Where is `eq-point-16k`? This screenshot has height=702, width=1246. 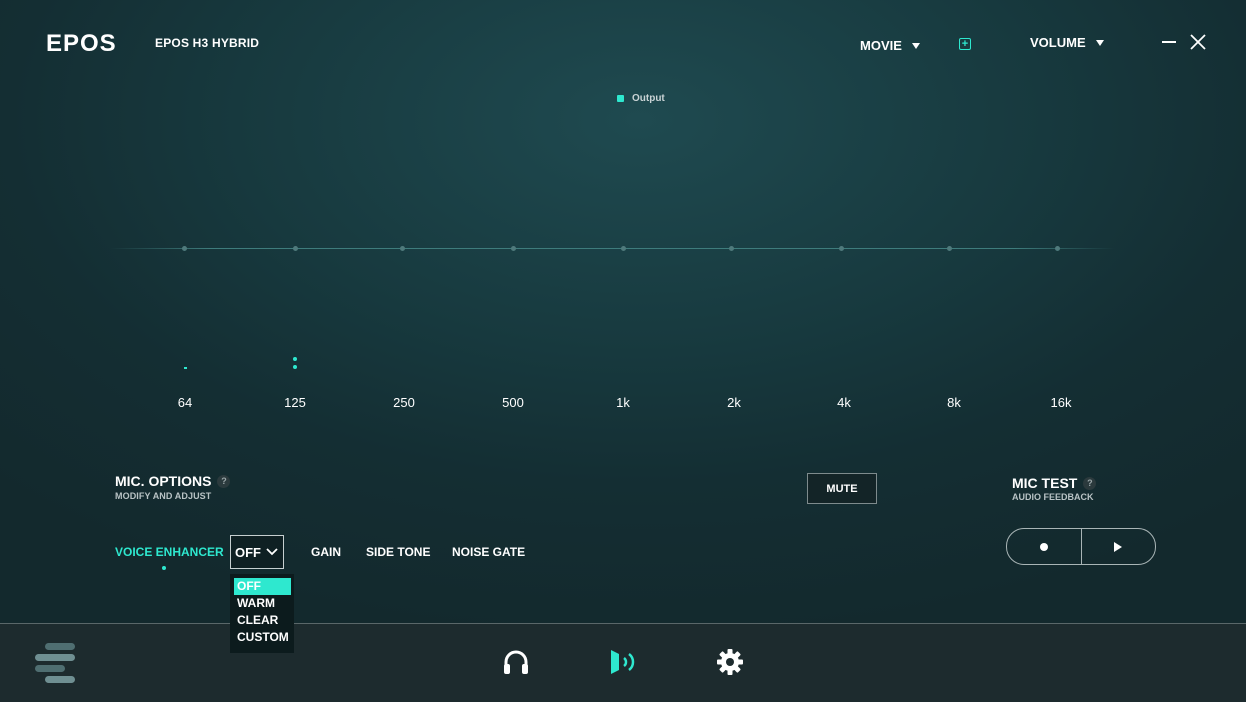 eq-point-16k is located at coordinates (1057, 248).